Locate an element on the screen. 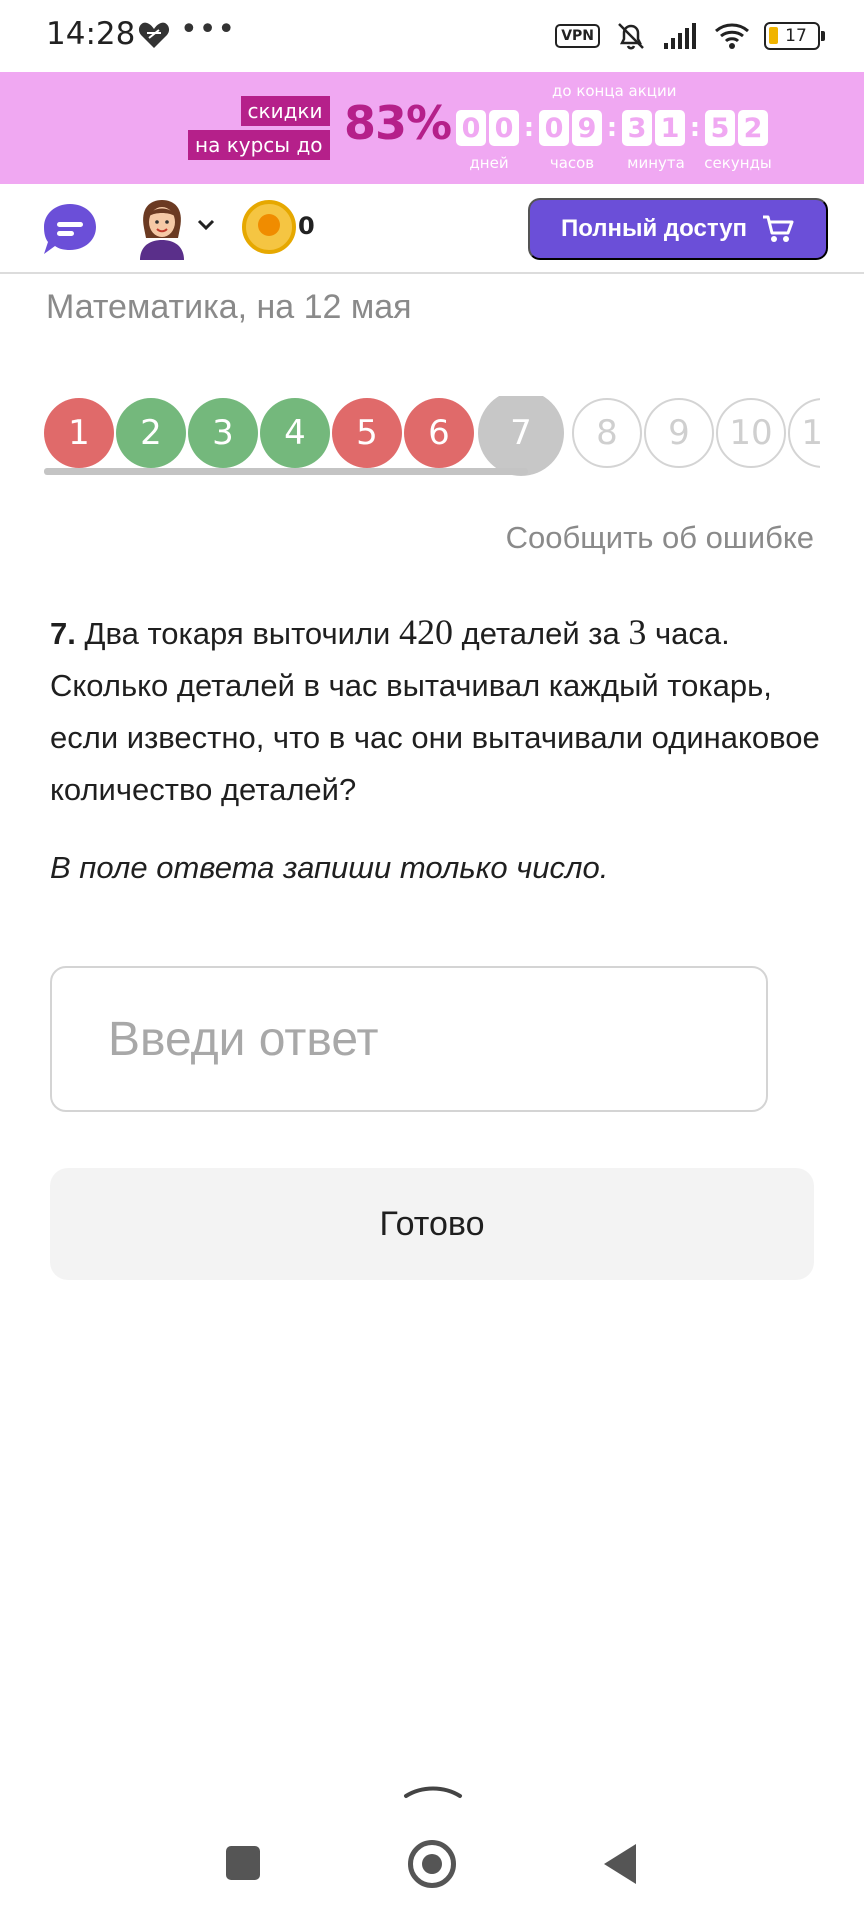  status-icons: VPN 17 is located at coordinates (690, 36).